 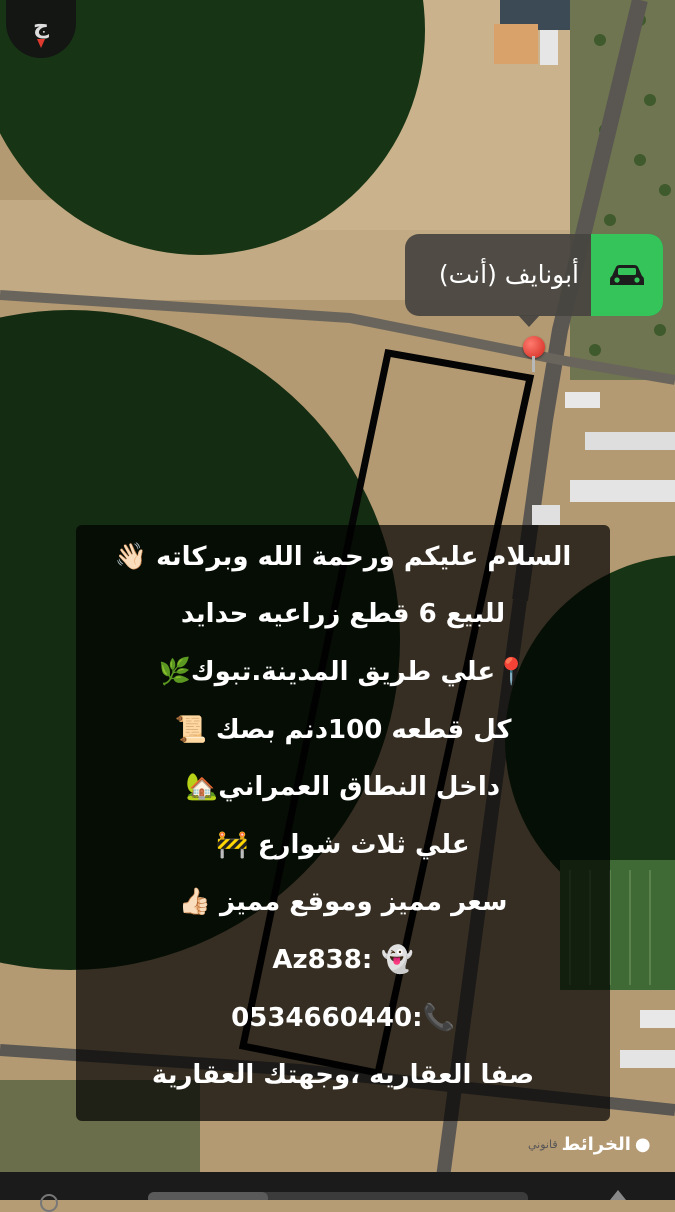 I want to click on post-line-area: كل قطعه 100دنم بصك 📜, so click(x=343, y=729).